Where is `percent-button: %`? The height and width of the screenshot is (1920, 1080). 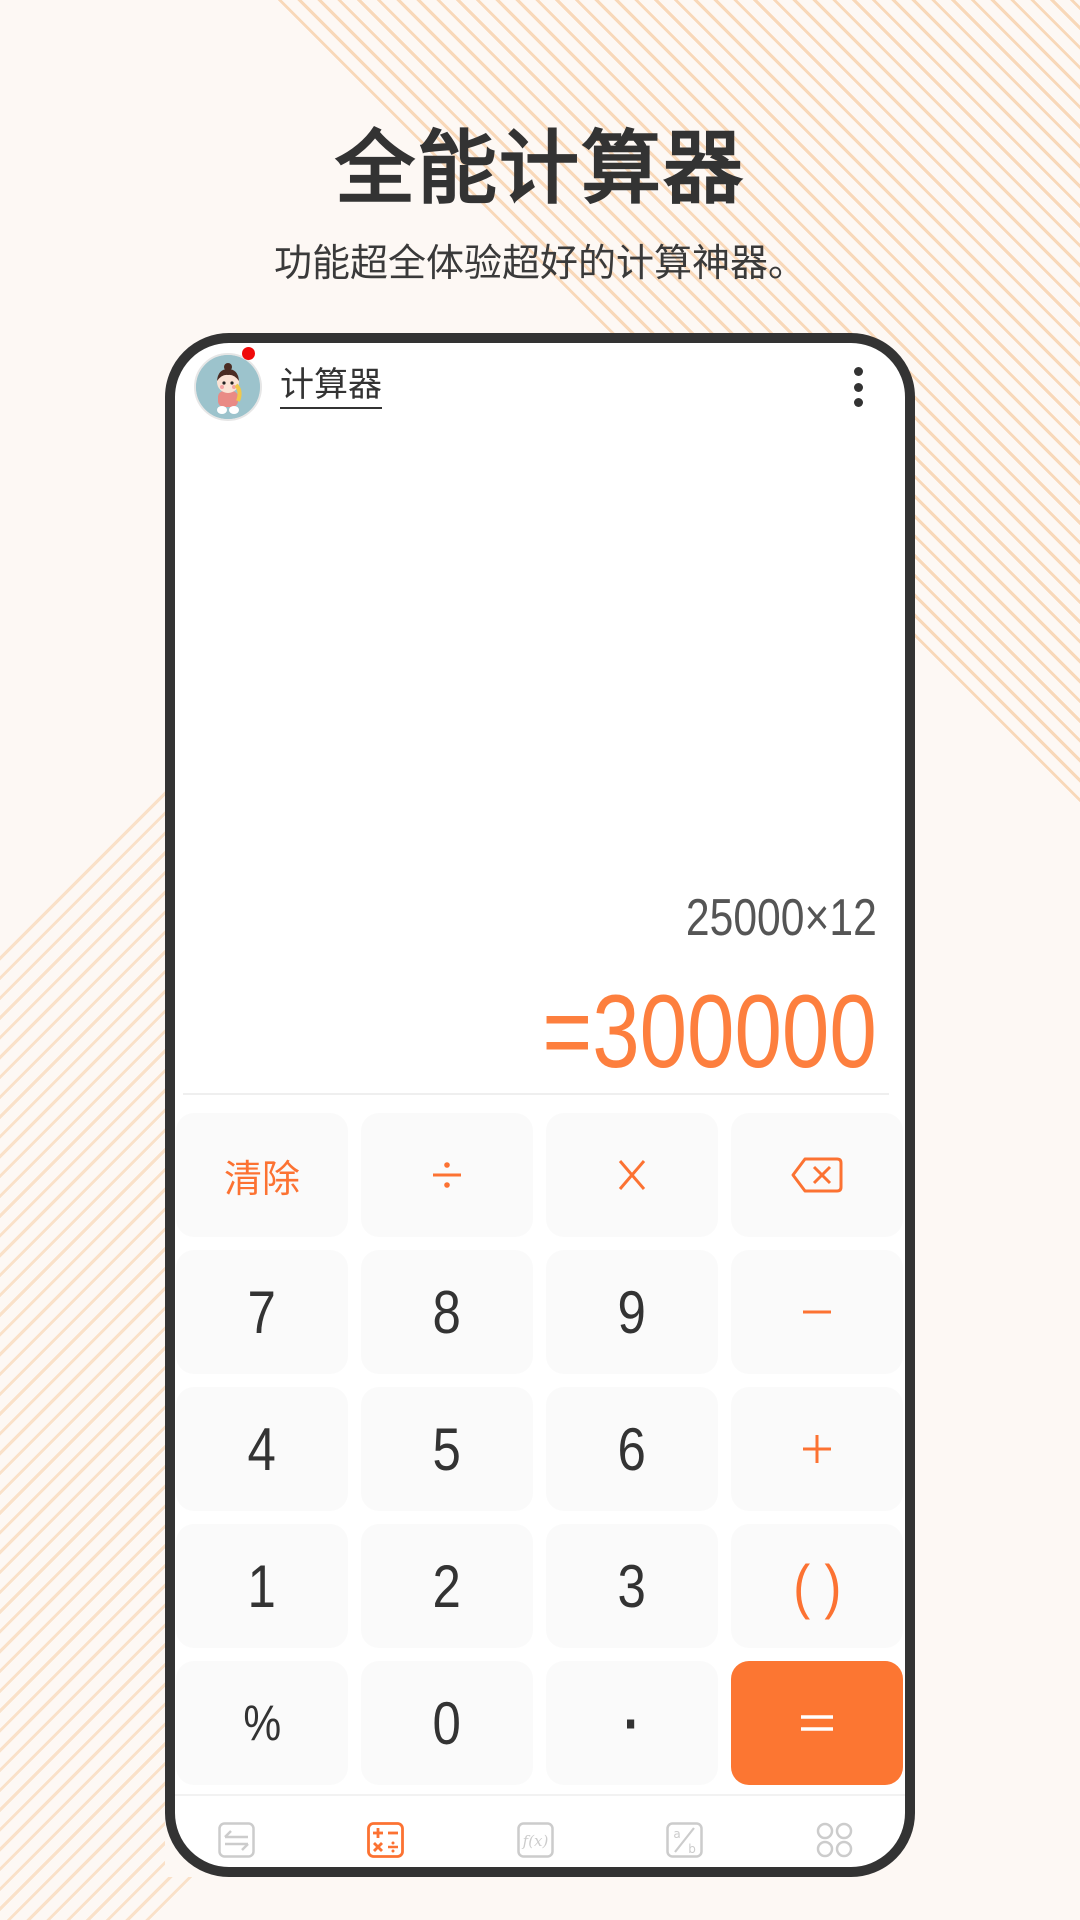 percent-button: % is located at coordinates (262, 1723).